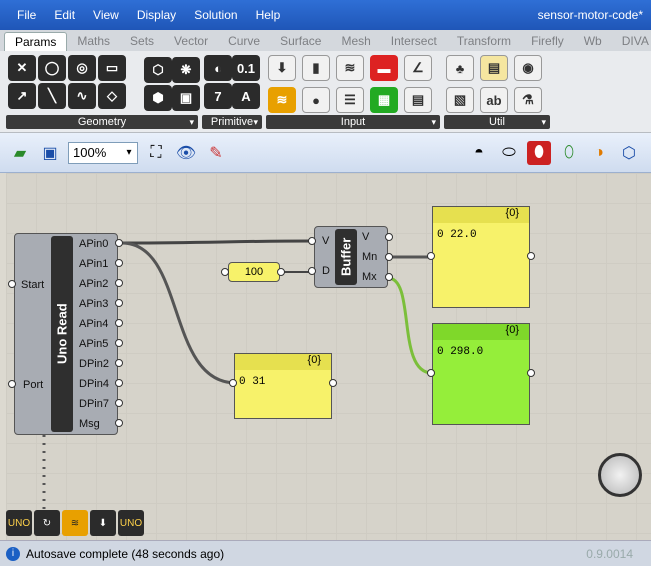 The image size is (651, 566). Describe the element at coordinates (316, 68) in the screenshot. I see `toggle-icon: ▮` at that location.